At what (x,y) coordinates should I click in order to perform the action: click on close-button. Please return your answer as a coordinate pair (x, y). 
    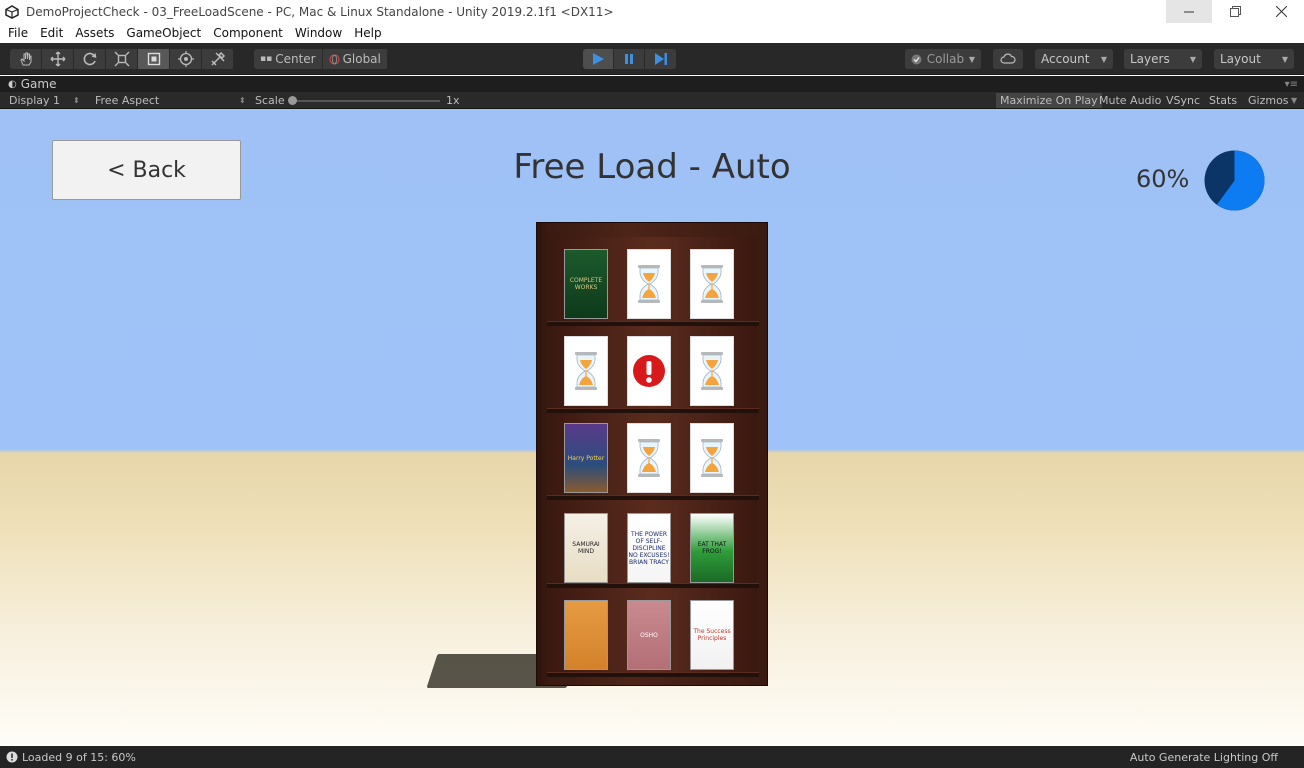
    Looking at the image, I should click on (1281, 11).